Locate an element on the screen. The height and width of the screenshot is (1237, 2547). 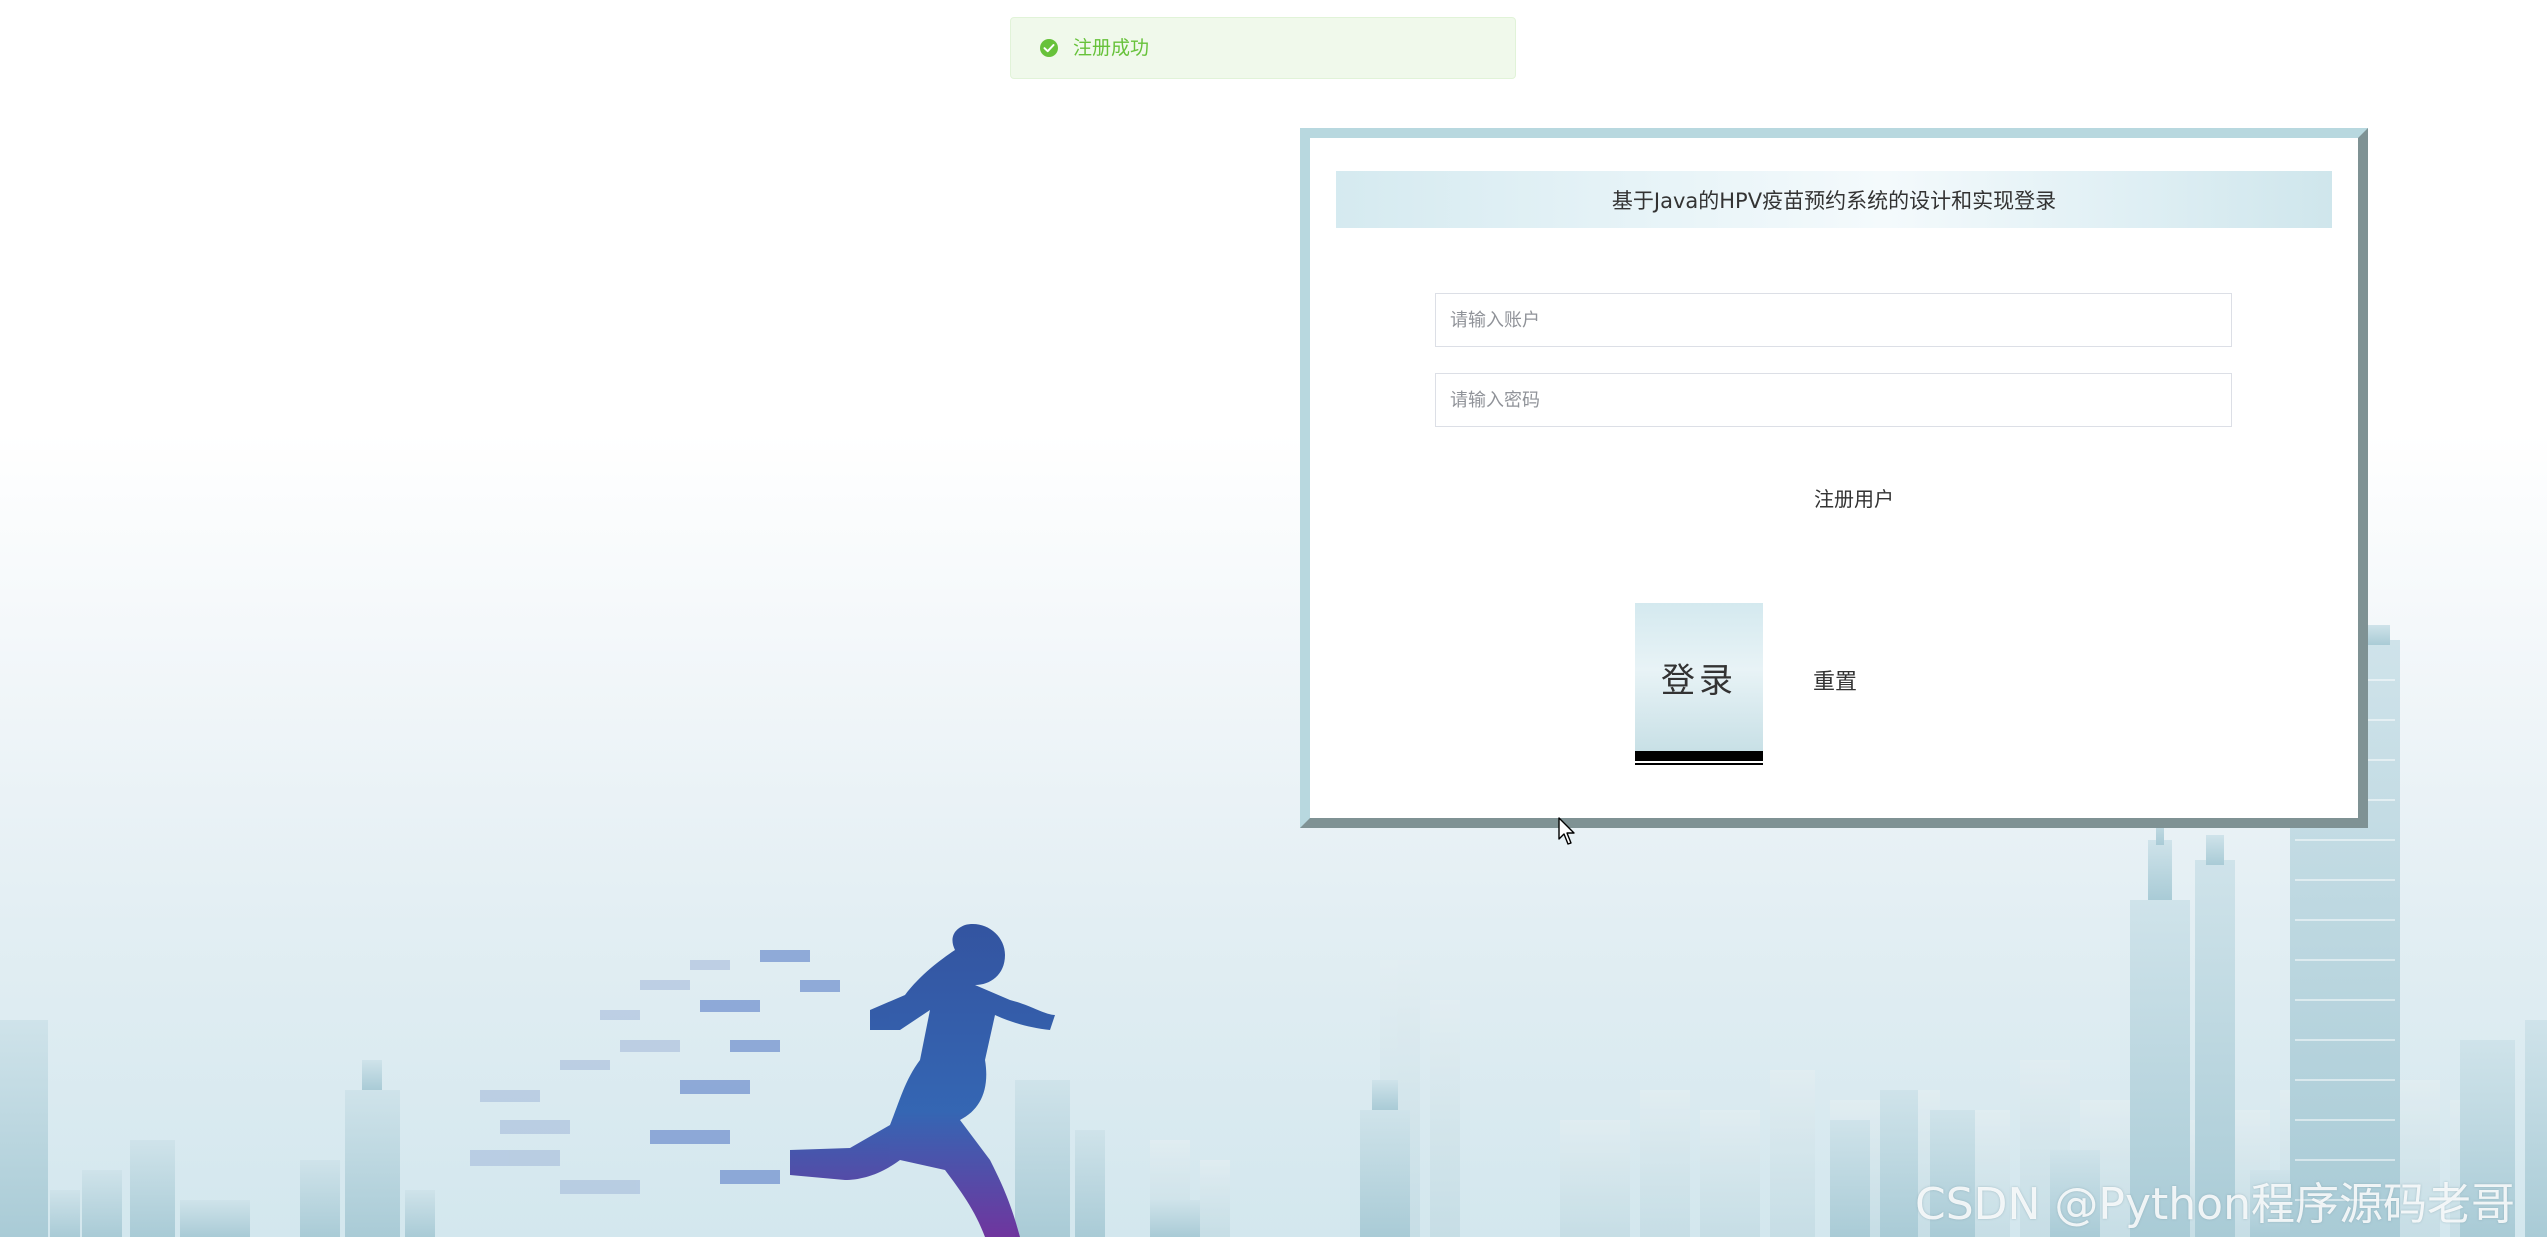
register-link: 注册用户 is located at coordinates (1834, 497).